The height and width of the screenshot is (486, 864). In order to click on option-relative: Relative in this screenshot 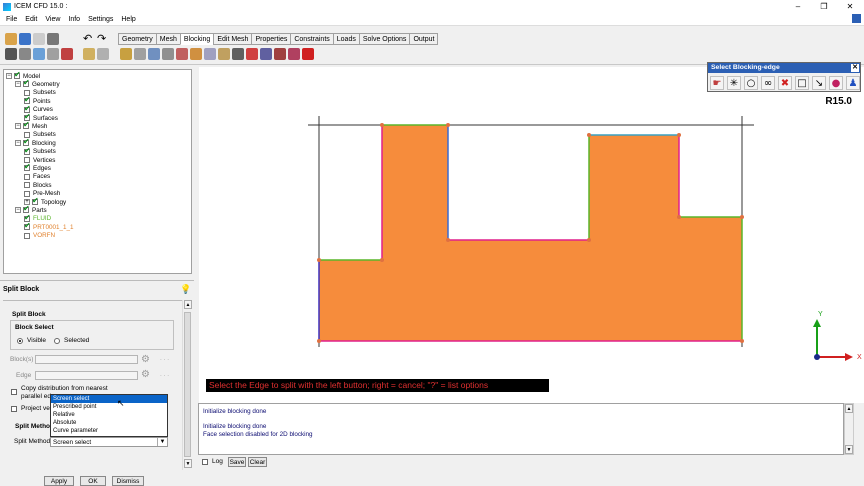, I will do `click(109, 415)`.